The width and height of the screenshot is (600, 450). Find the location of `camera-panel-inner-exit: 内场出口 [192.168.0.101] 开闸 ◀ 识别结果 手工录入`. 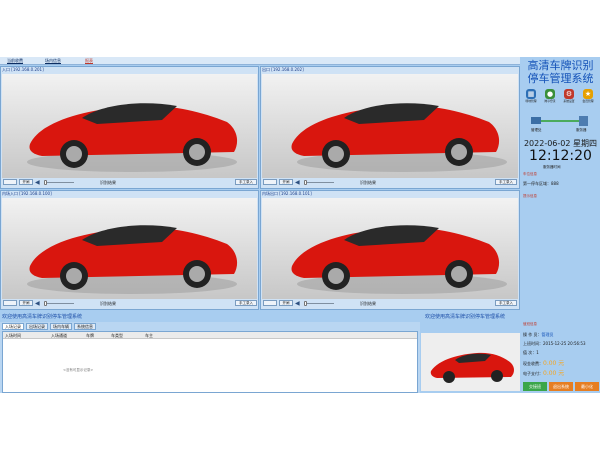

camera-panel-inner-exit: 内场出口 [192.168.0.101] 开闸 ◀ 识别结果 手工录入 is located at coordinates (390, 250).